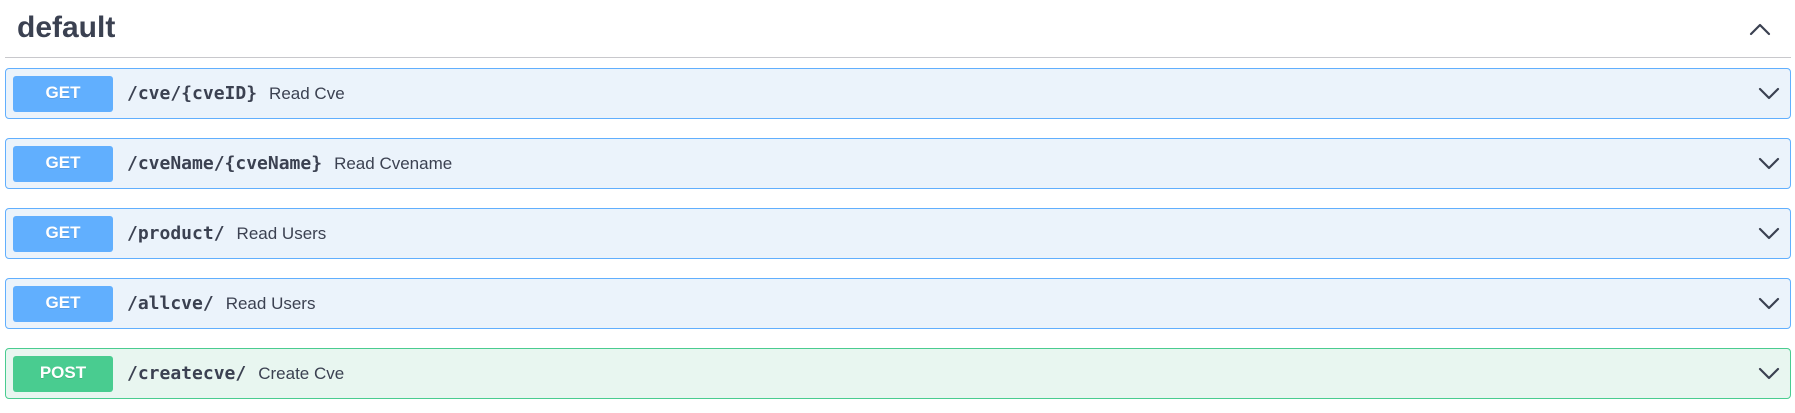 This screenshot has height=413, width=1795. What do you see at coordinates (187, 373) in the screenshot?
I see `operation-path: /createcve/` at bounding box center [187, 373].